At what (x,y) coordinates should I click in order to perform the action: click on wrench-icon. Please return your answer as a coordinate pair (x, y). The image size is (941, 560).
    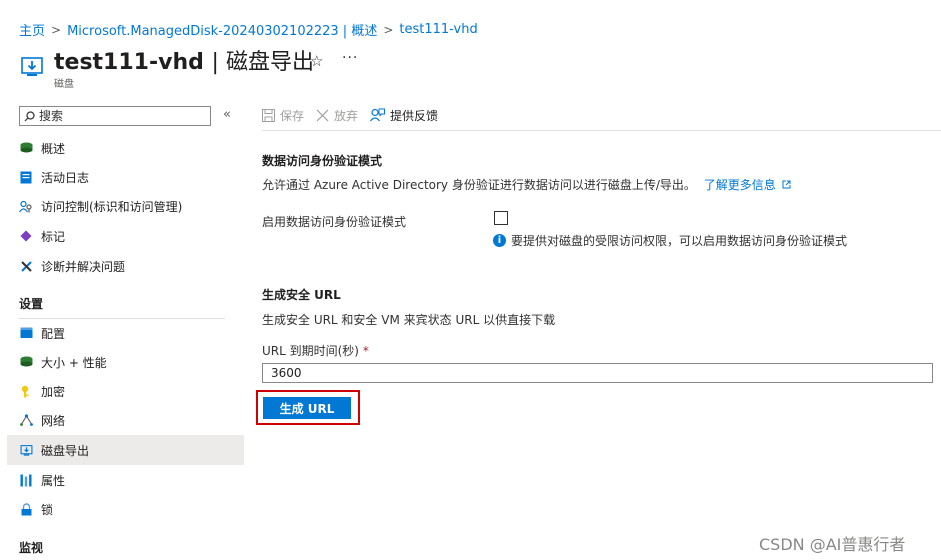
    Looking at the image, I should click on (26, 266).